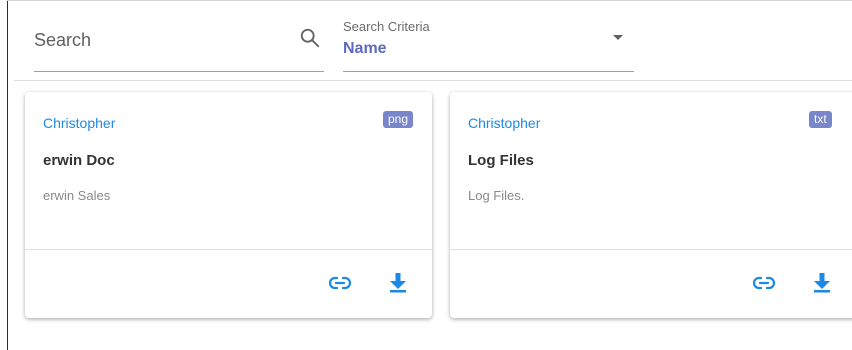 Image resolution: width=852 pixels, height=350 pixels. Describe the element at coordinates (159, 40) in the screenshot. I see `search-input` at that location.